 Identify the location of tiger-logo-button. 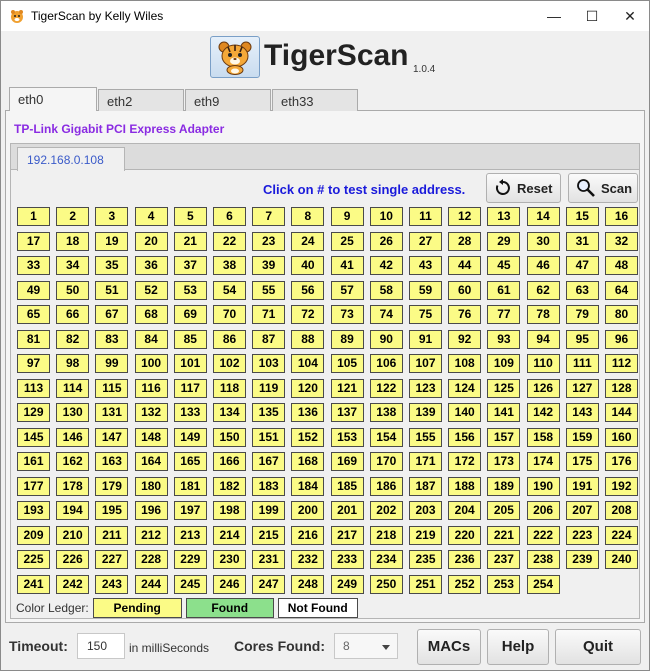
(235, 57).